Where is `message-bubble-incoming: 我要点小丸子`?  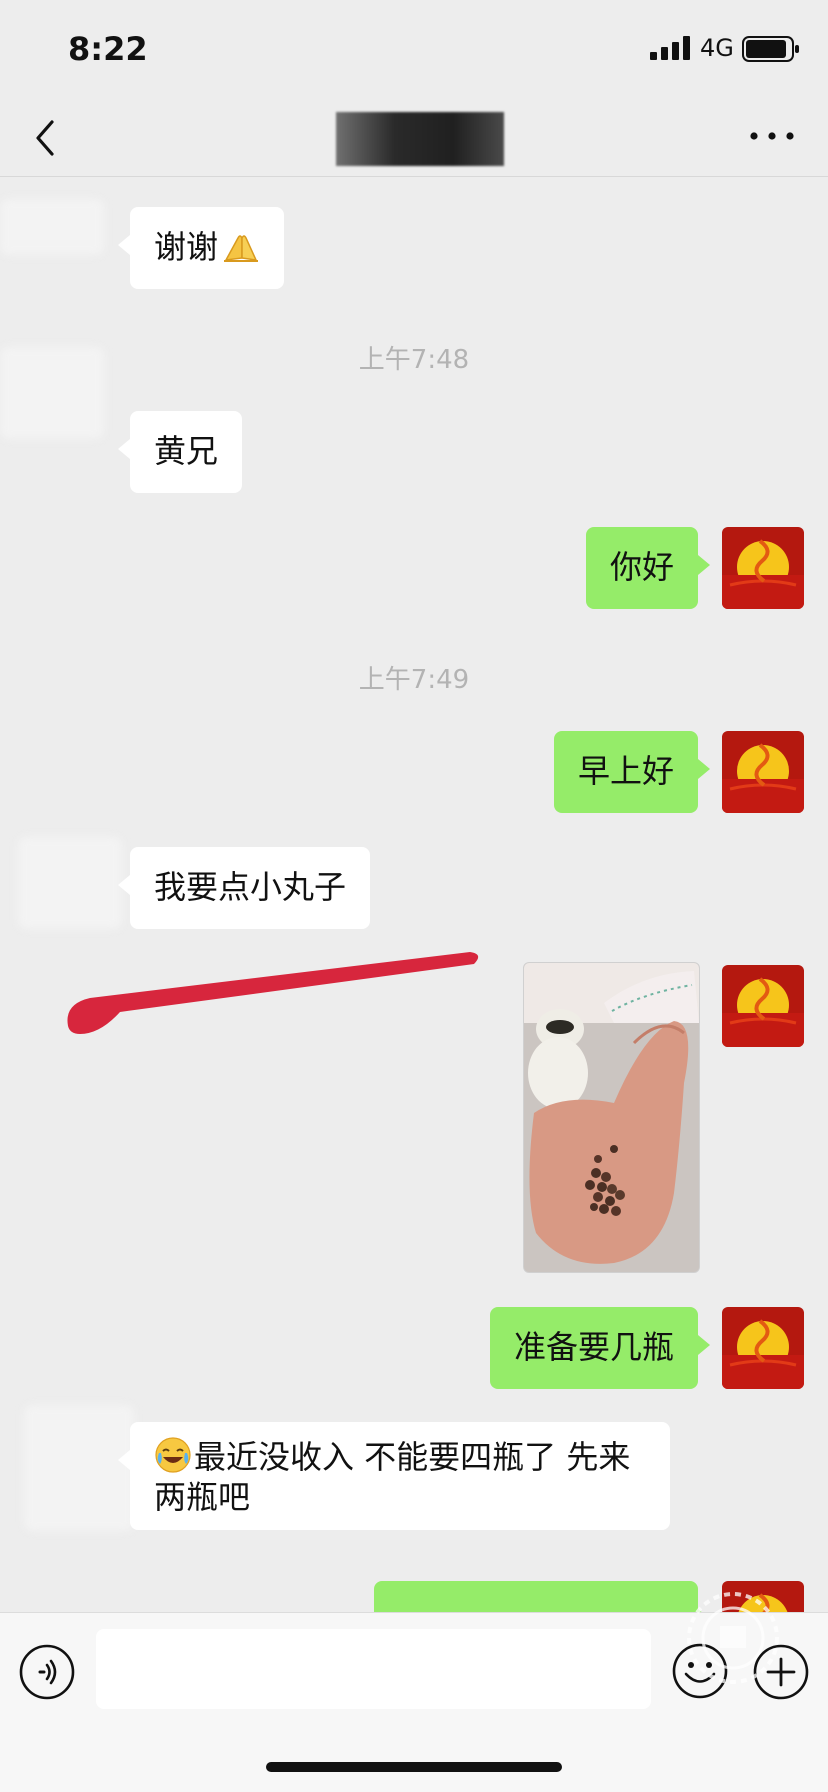 message-bubble-incoming: 我要点小丸子 is located at coordinates (244, 888).